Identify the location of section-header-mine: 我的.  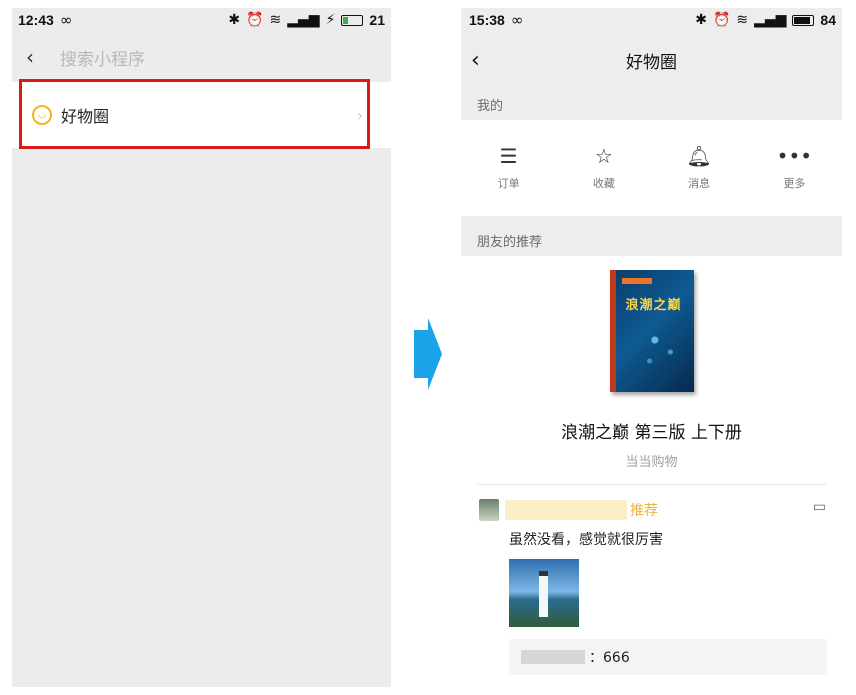
(651, 104).